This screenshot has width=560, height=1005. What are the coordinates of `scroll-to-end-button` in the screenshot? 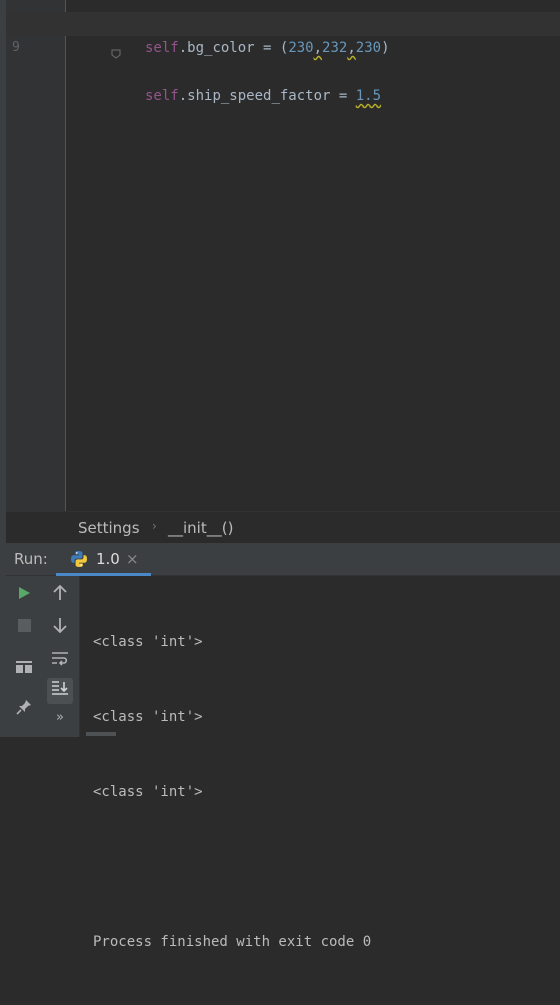 It's located at (60, 691).